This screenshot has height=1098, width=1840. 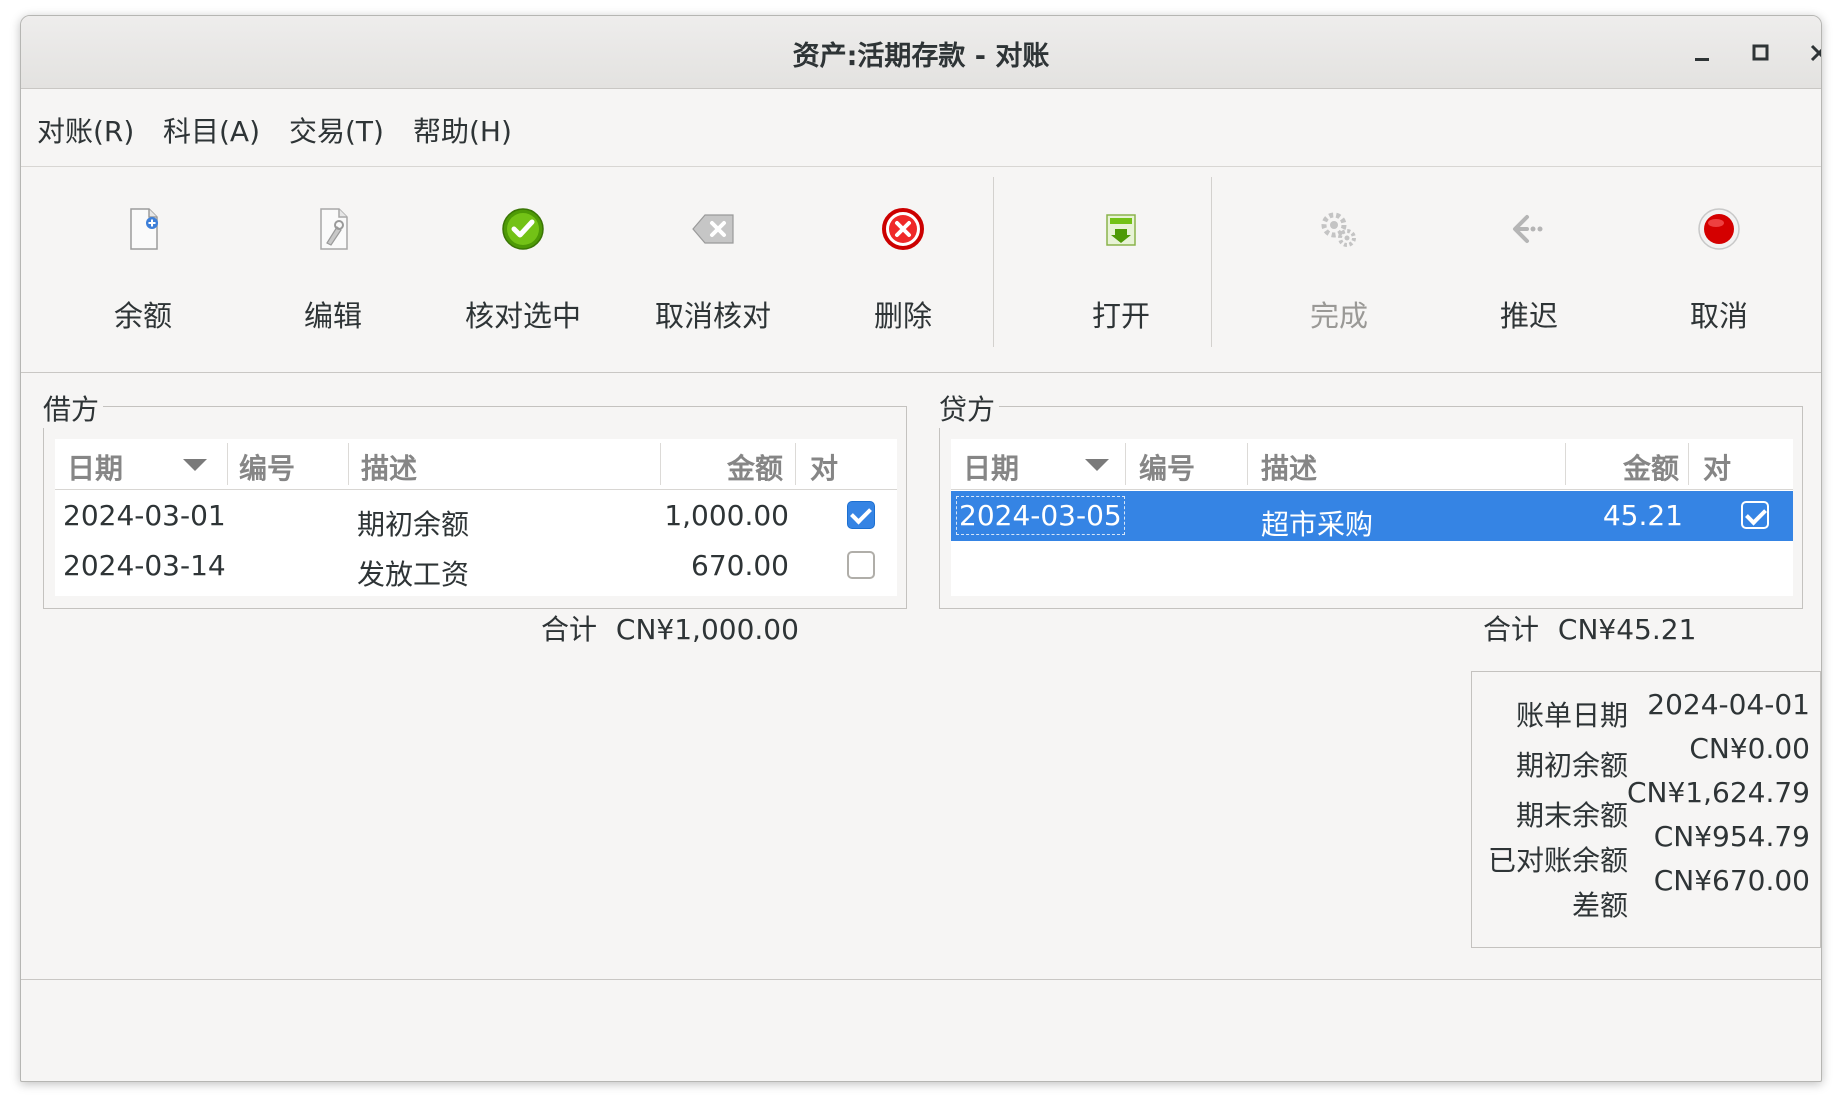 What do you see at coordinates (144, 515) in the screenshot?
I see `cell-date: 2024-03-01` at bounding box center [144, 515].